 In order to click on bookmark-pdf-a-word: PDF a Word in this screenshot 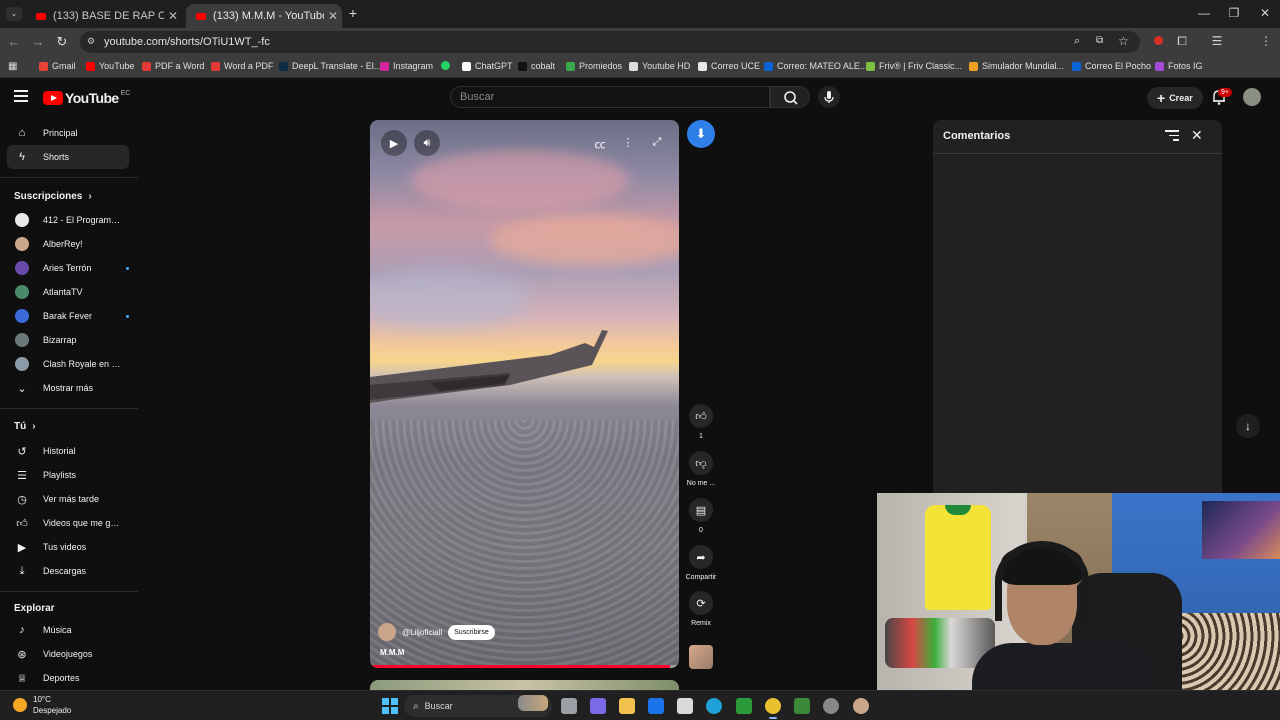, I will do `click(173, 66)`.